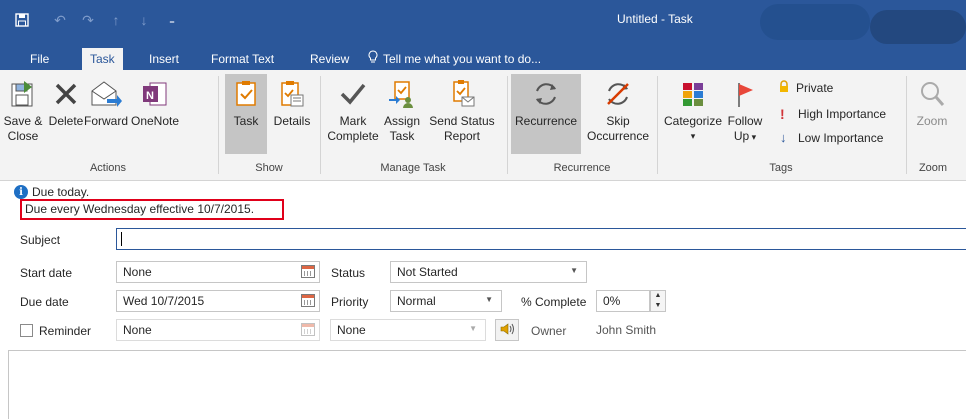  What do you see at coordinates (218, 301) in the screenshot?
I see `due-date-field: Wed 10/7/2015` at bounding box center [218, 301].